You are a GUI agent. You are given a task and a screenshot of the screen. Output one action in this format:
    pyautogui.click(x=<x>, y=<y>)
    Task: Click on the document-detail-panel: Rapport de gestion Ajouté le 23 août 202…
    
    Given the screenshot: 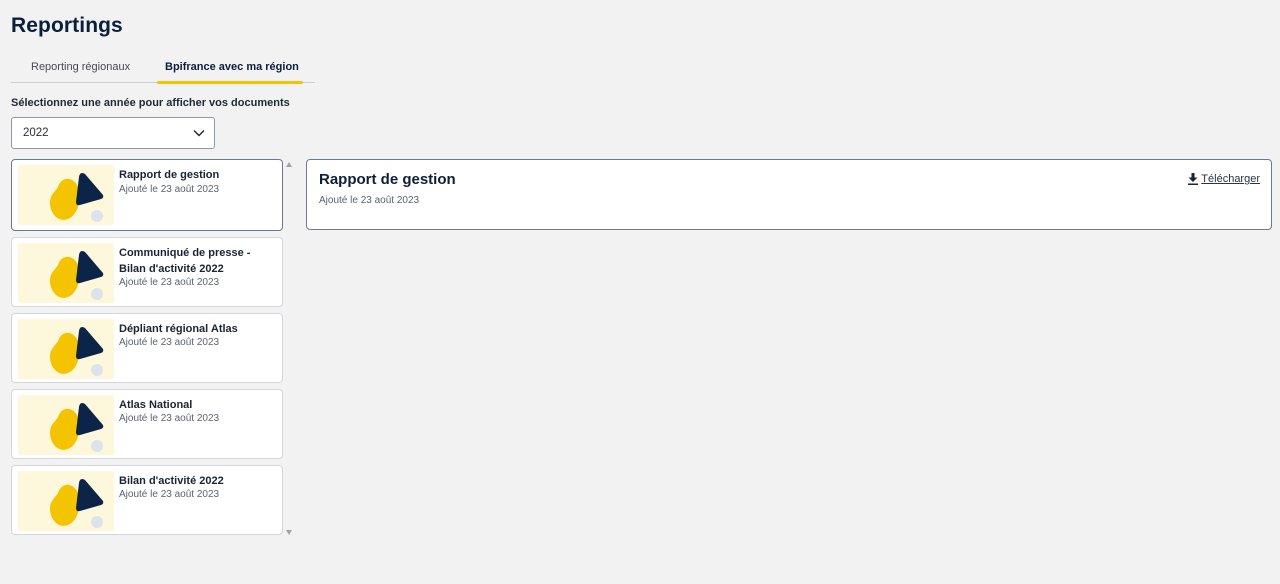 What is the action you would take?
    pyautogui.click(x=789, y=194)
    